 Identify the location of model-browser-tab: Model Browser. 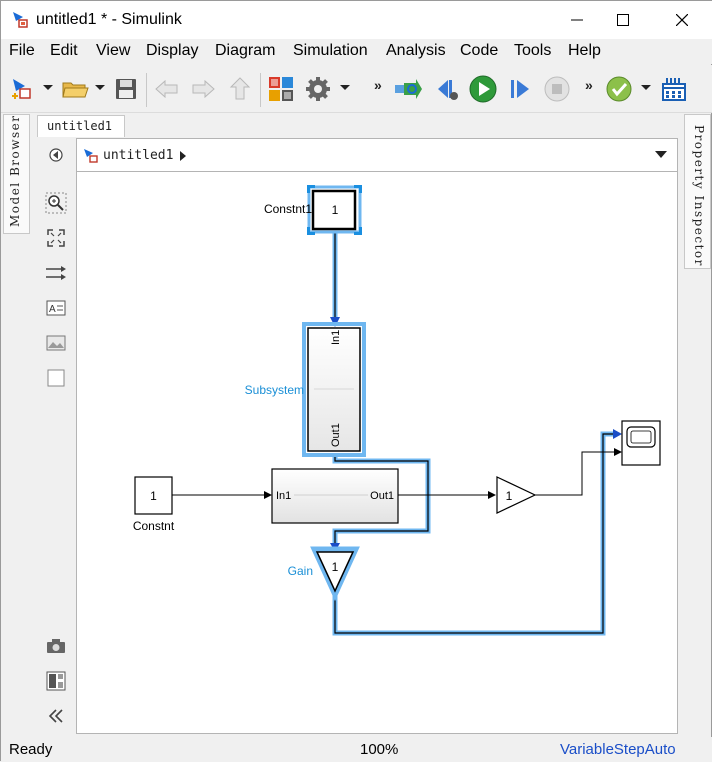
(16, 174).